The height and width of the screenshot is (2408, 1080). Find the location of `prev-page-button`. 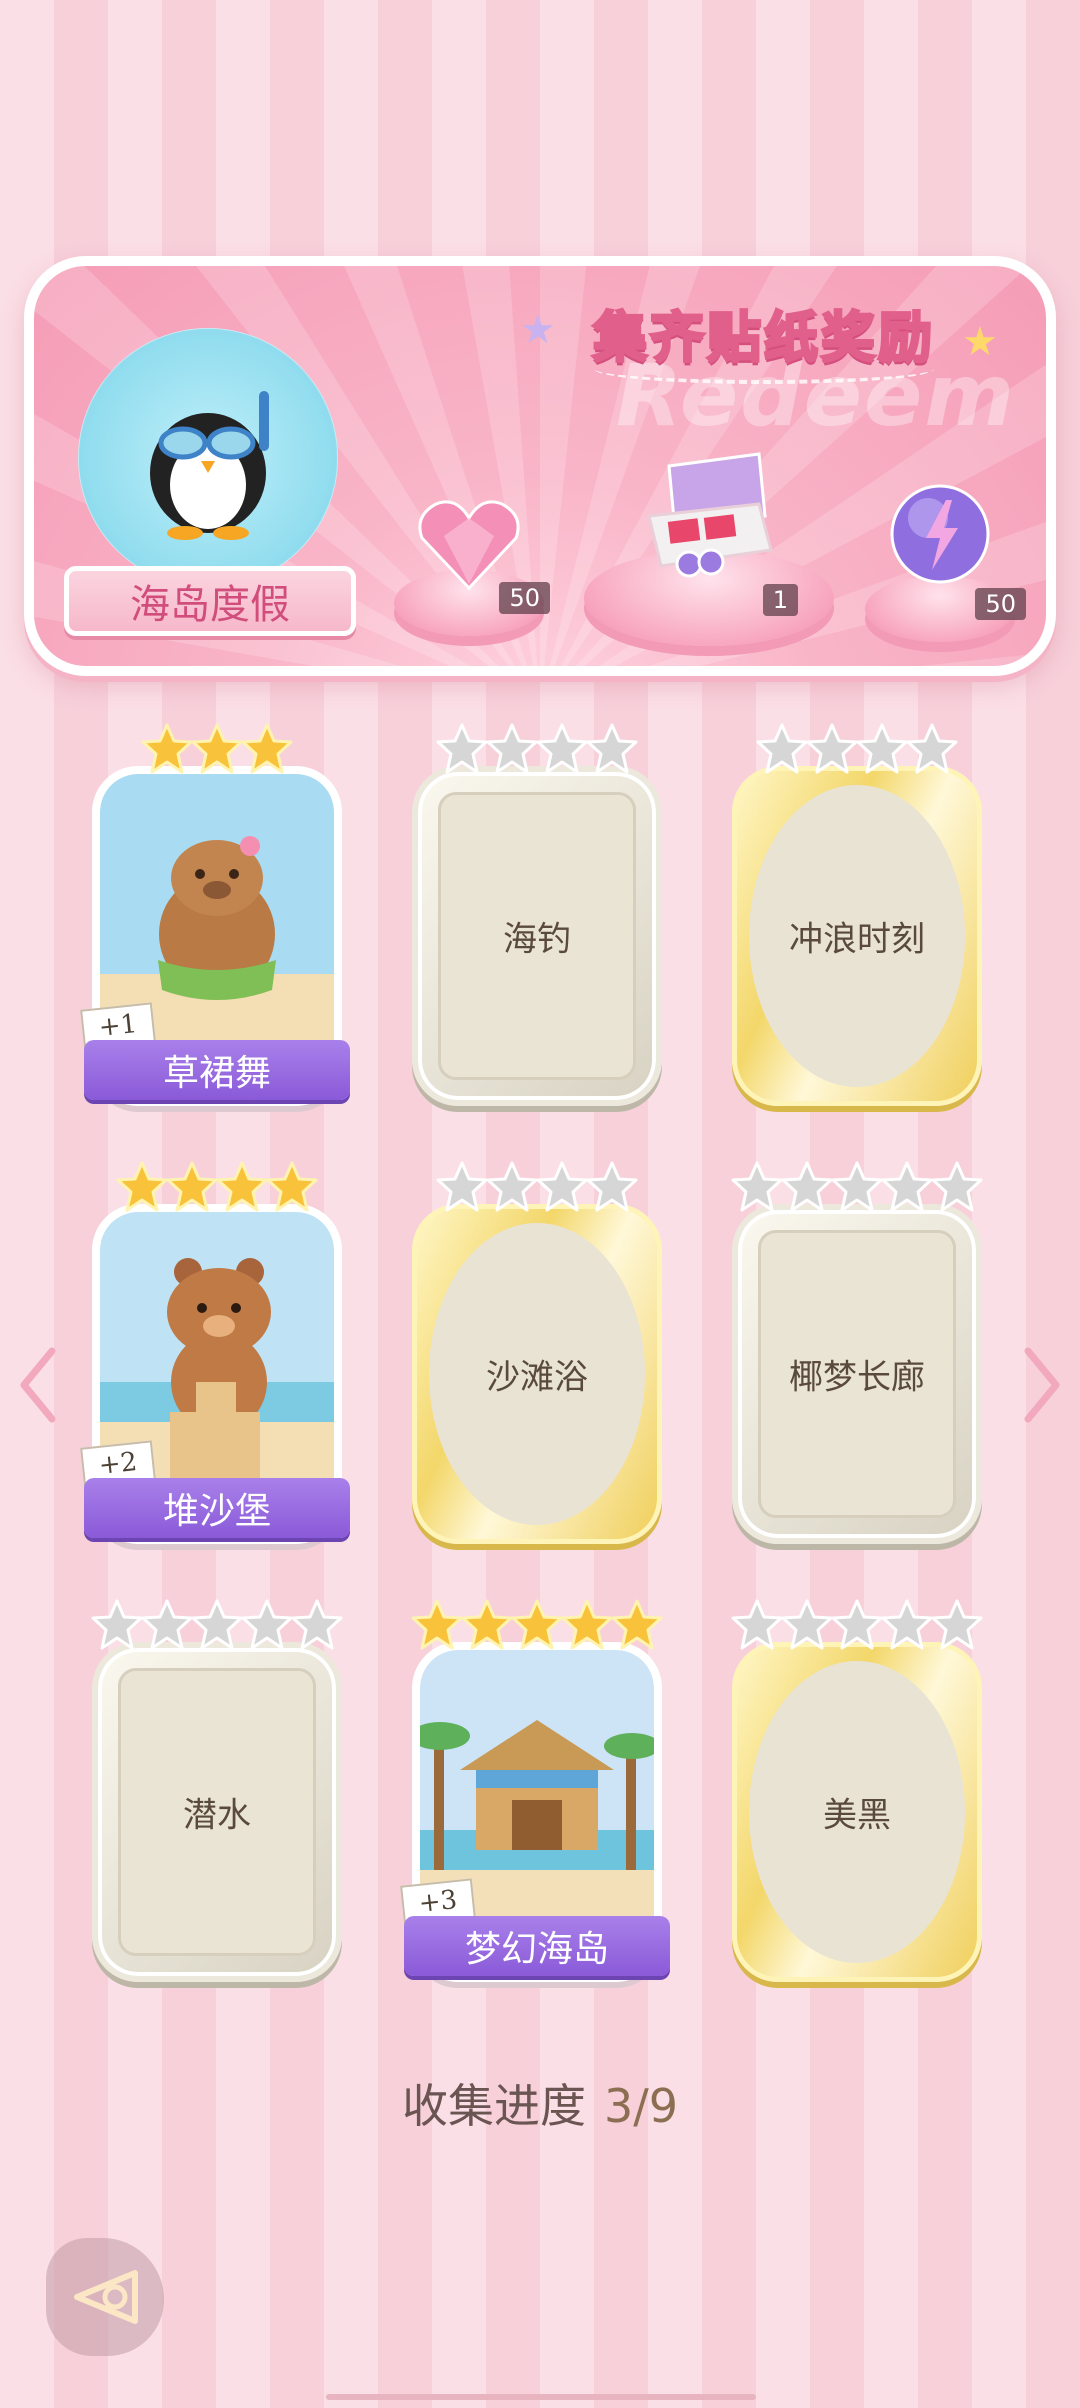

prev-page-button is located at coordinates (38, 1385).